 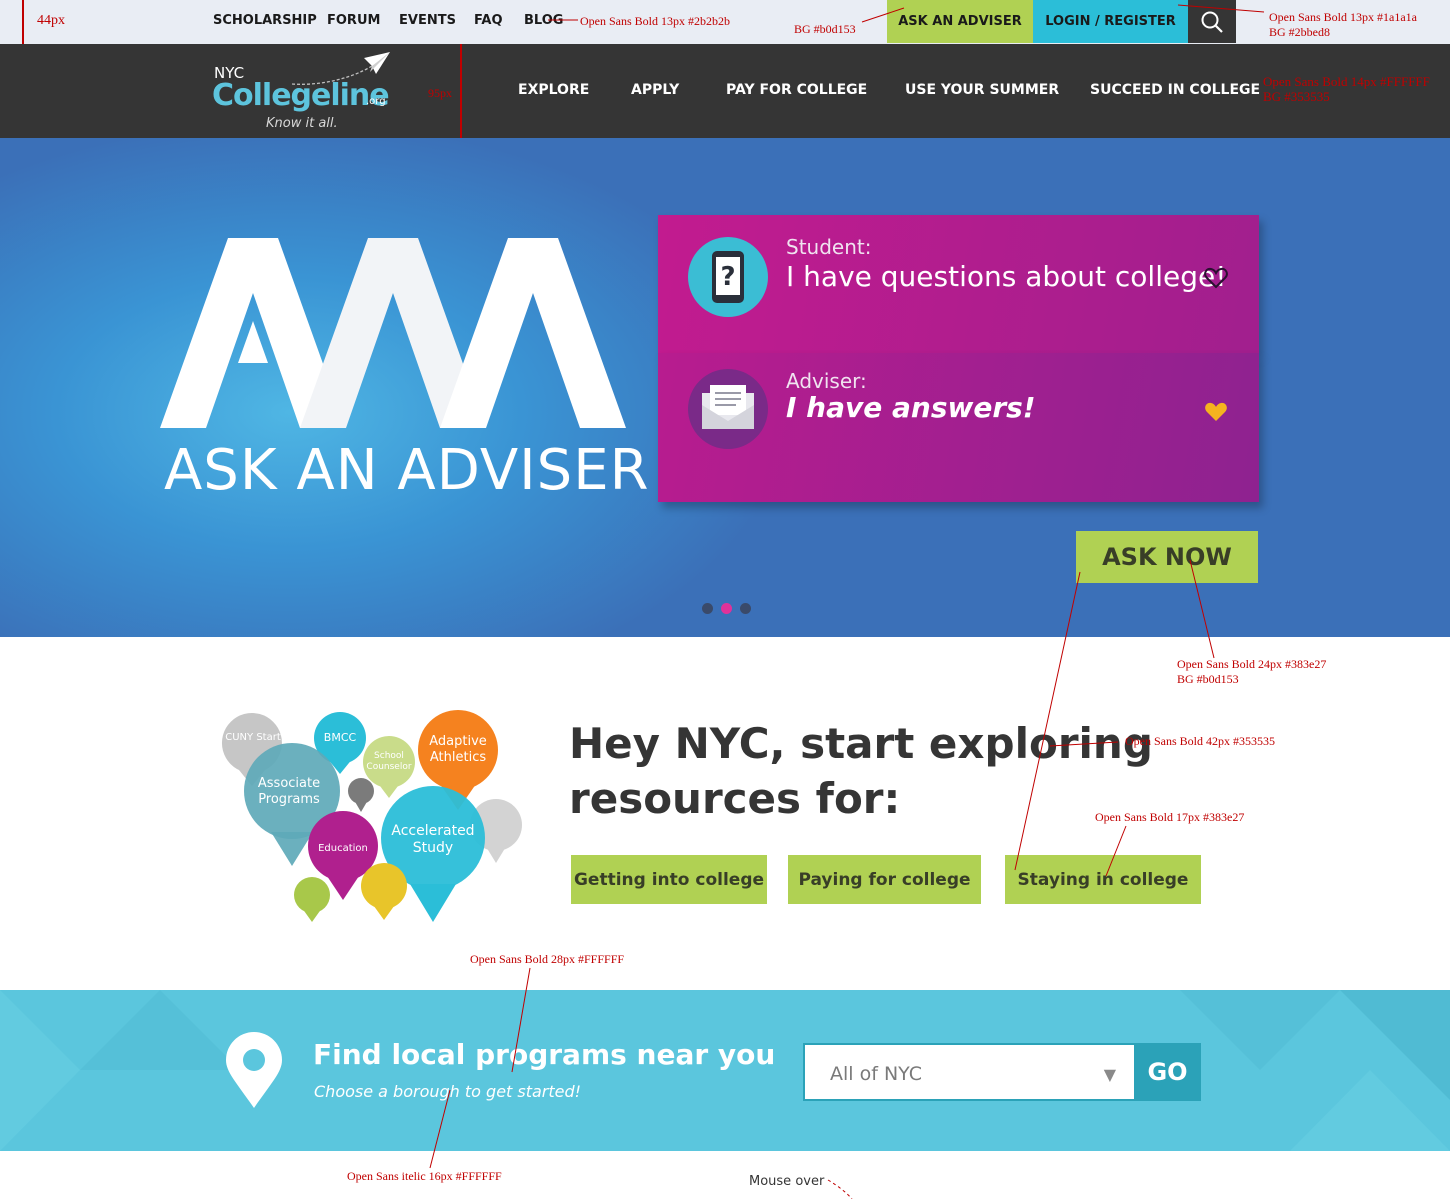 I want to click on go-button: GO, so click(x=1167, y=1072).